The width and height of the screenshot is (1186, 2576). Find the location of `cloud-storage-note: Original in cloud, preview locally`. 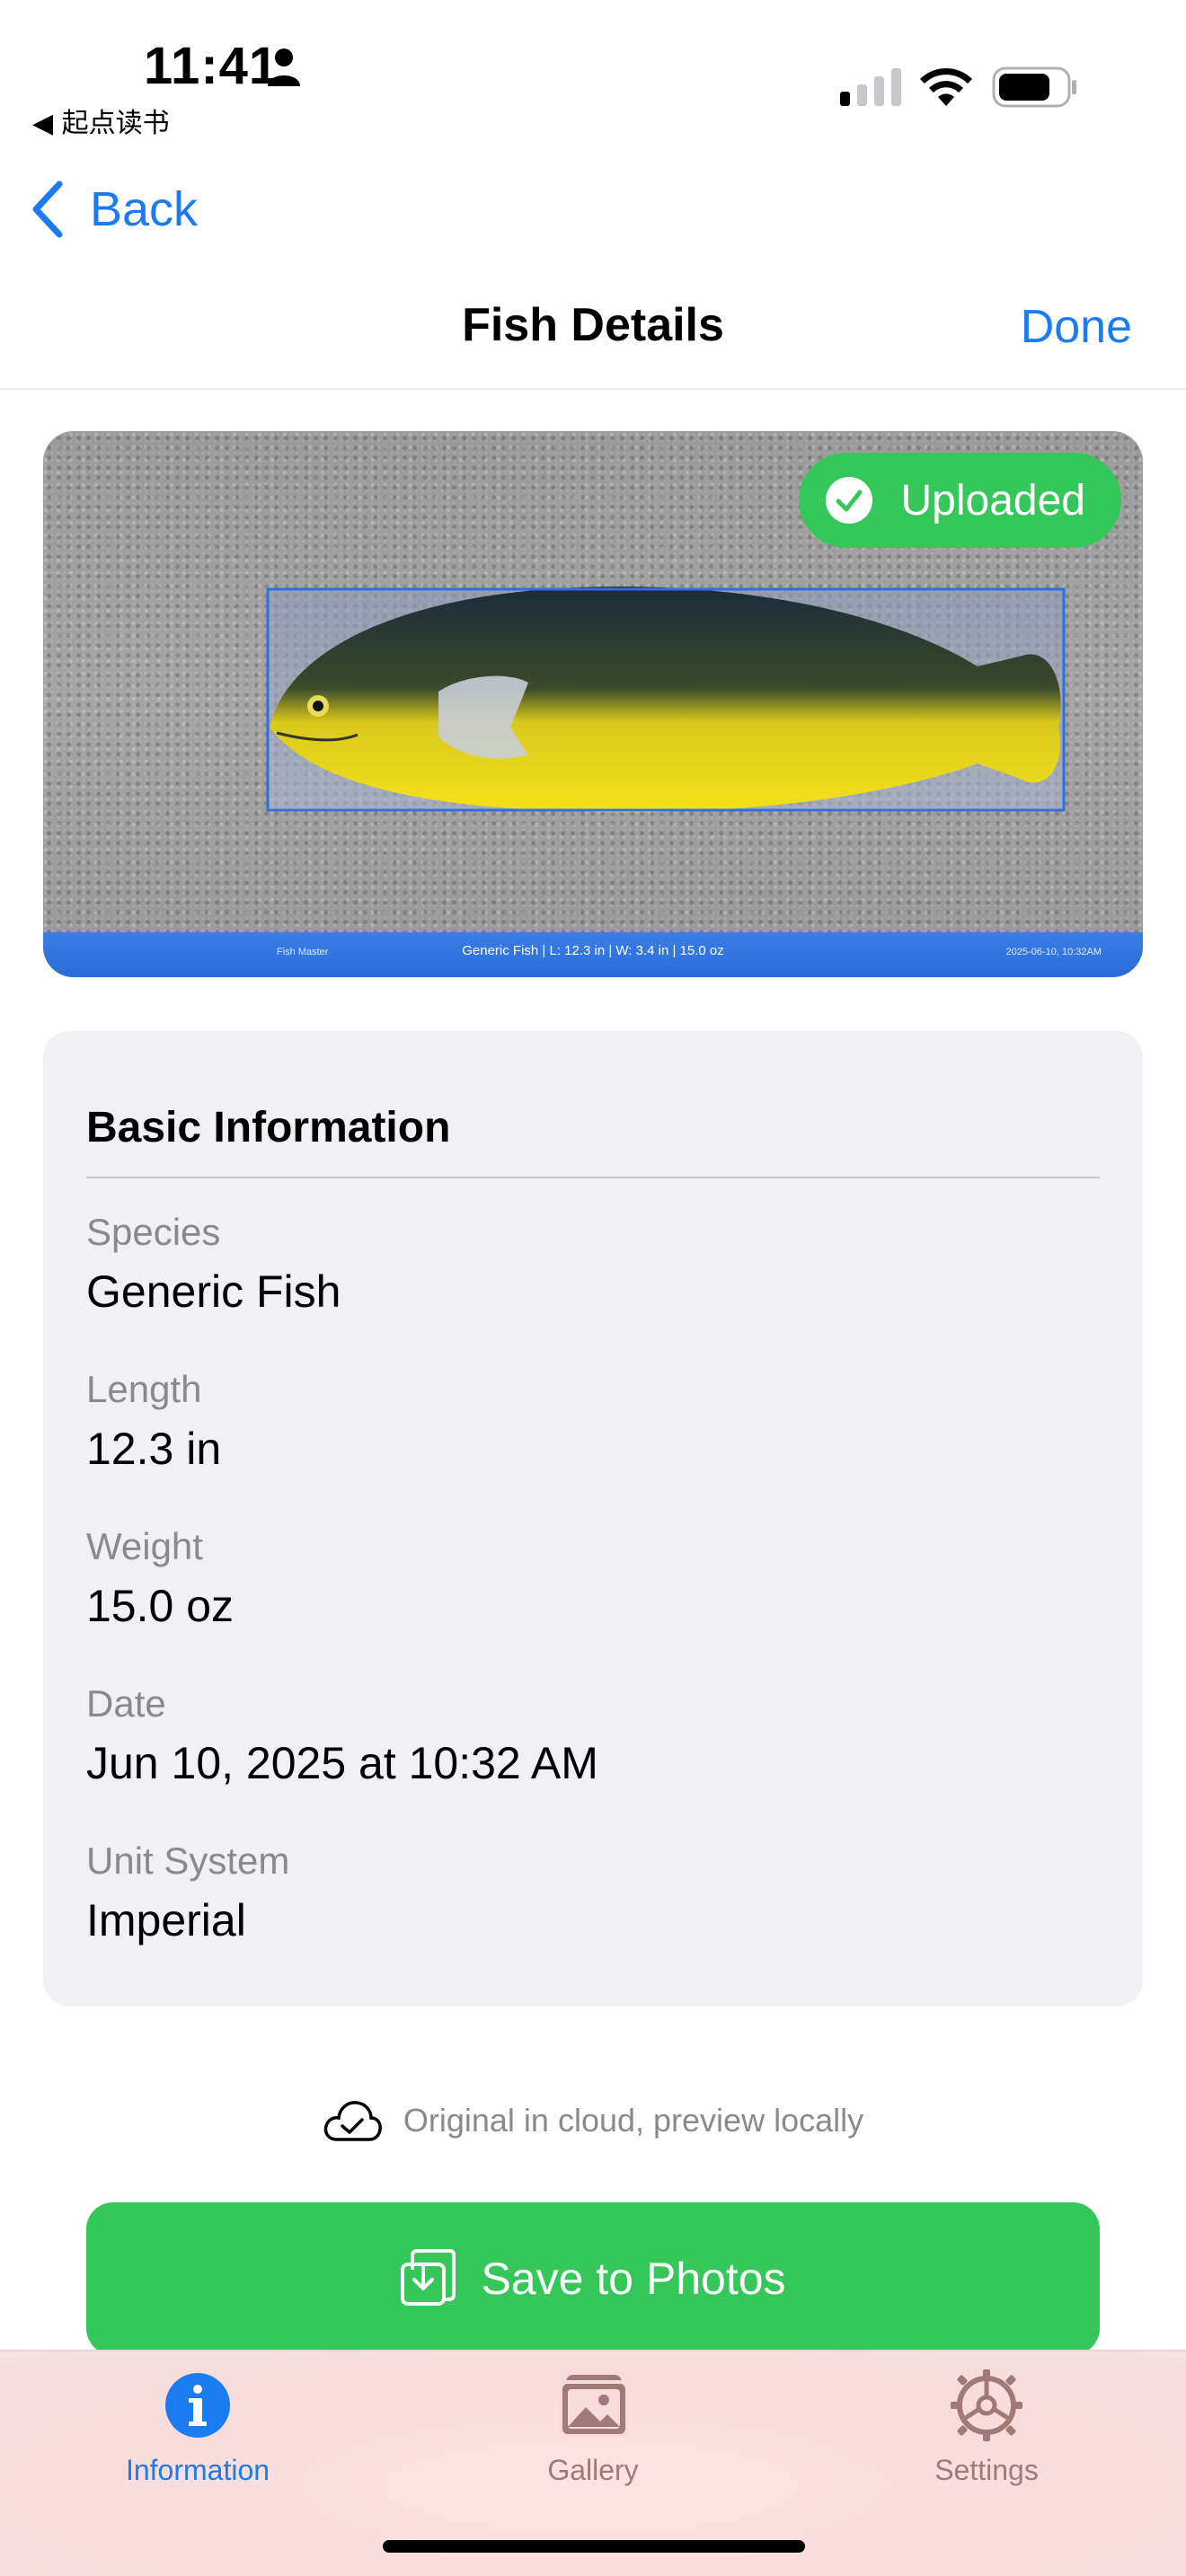

cloud-storage-note: Original in cloud, preview locally is located at coordinates (593, 2120).